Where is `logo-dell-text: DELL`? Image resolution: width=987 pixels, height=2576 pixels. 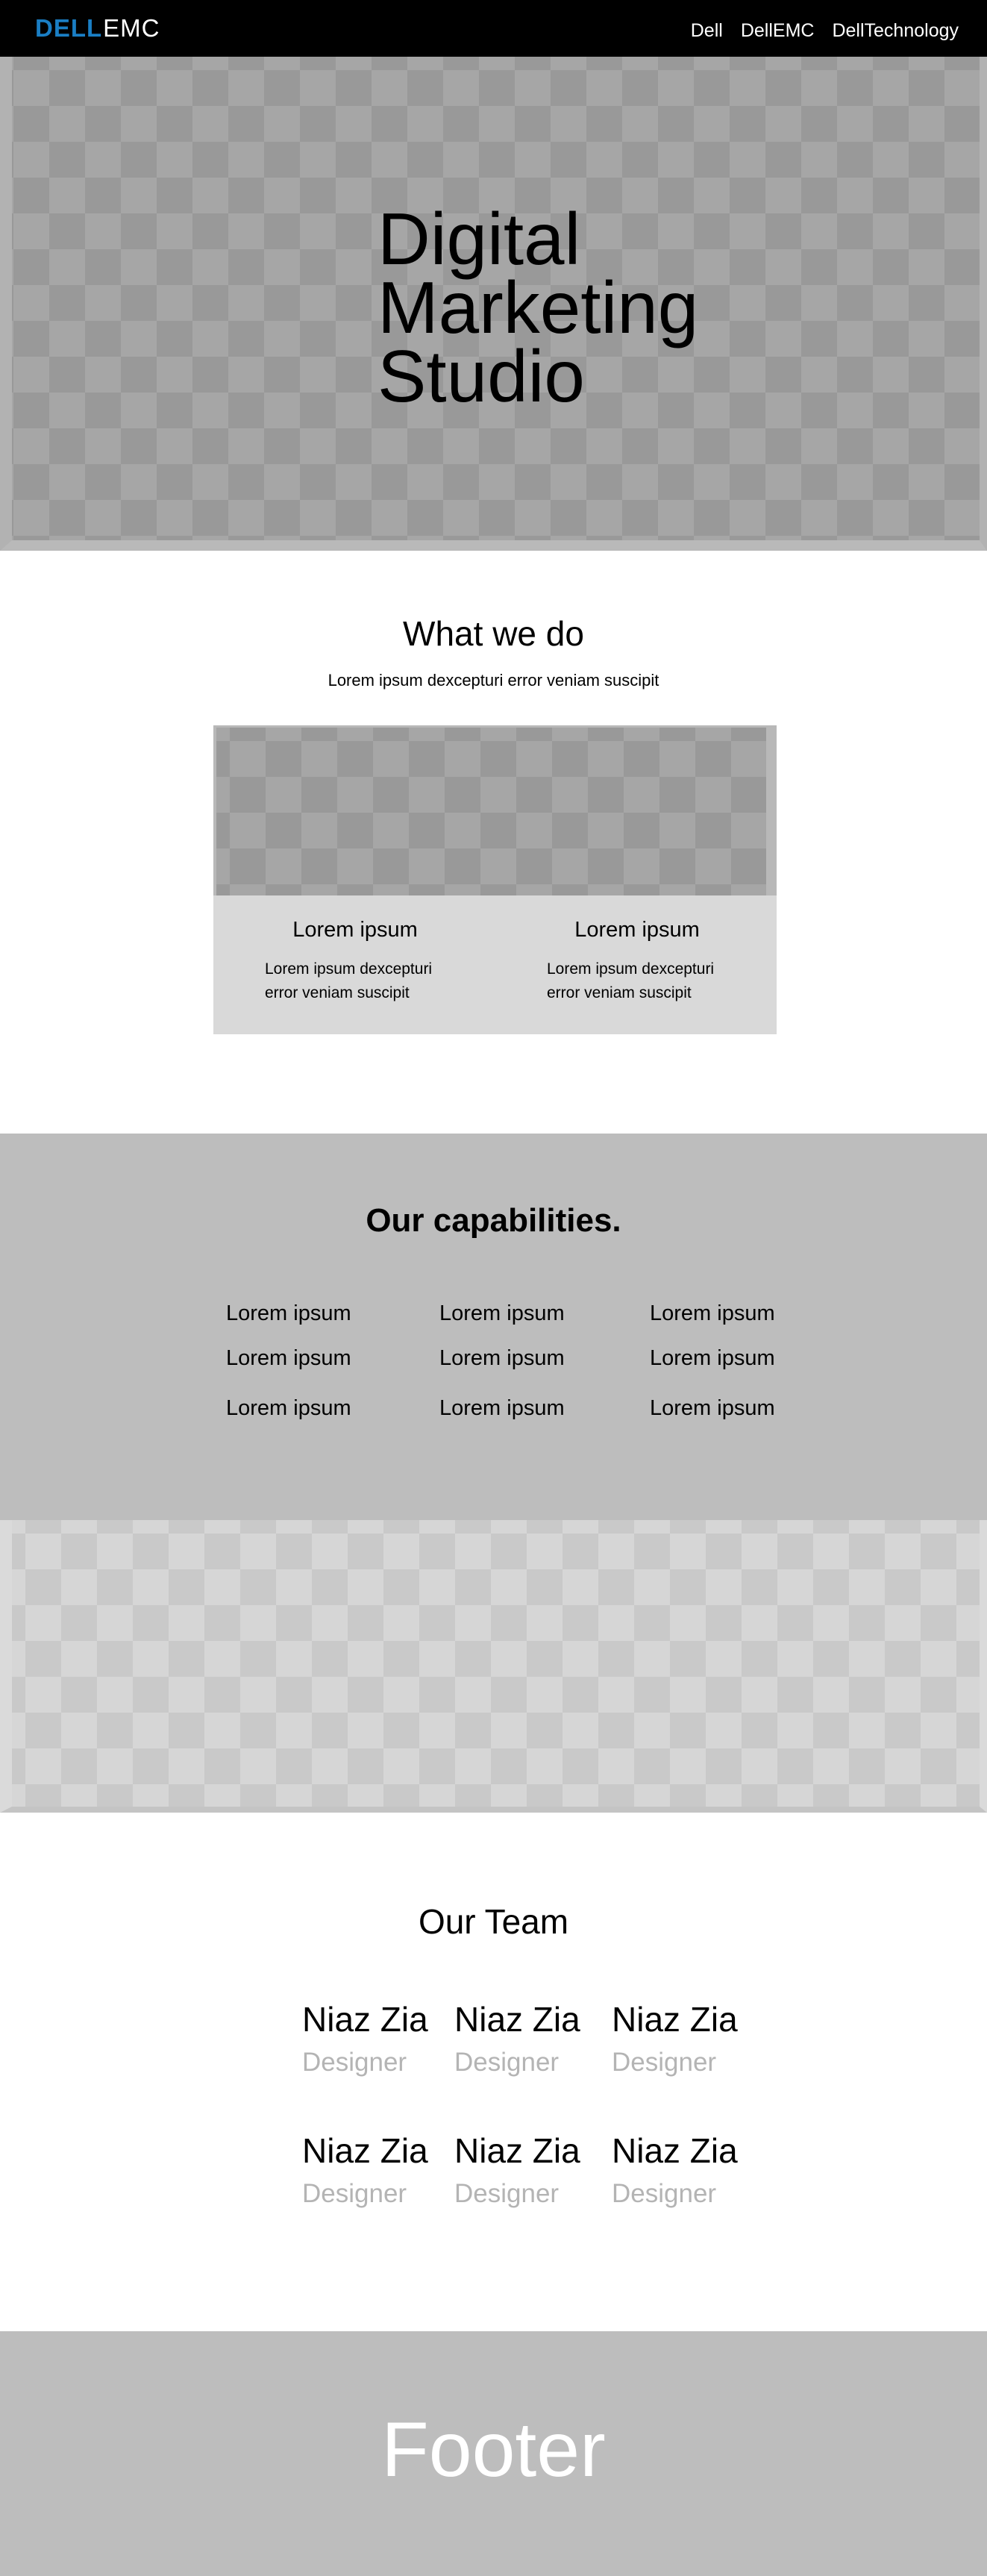 logo-dell-text: DELL is located at coordinates (69, 28).